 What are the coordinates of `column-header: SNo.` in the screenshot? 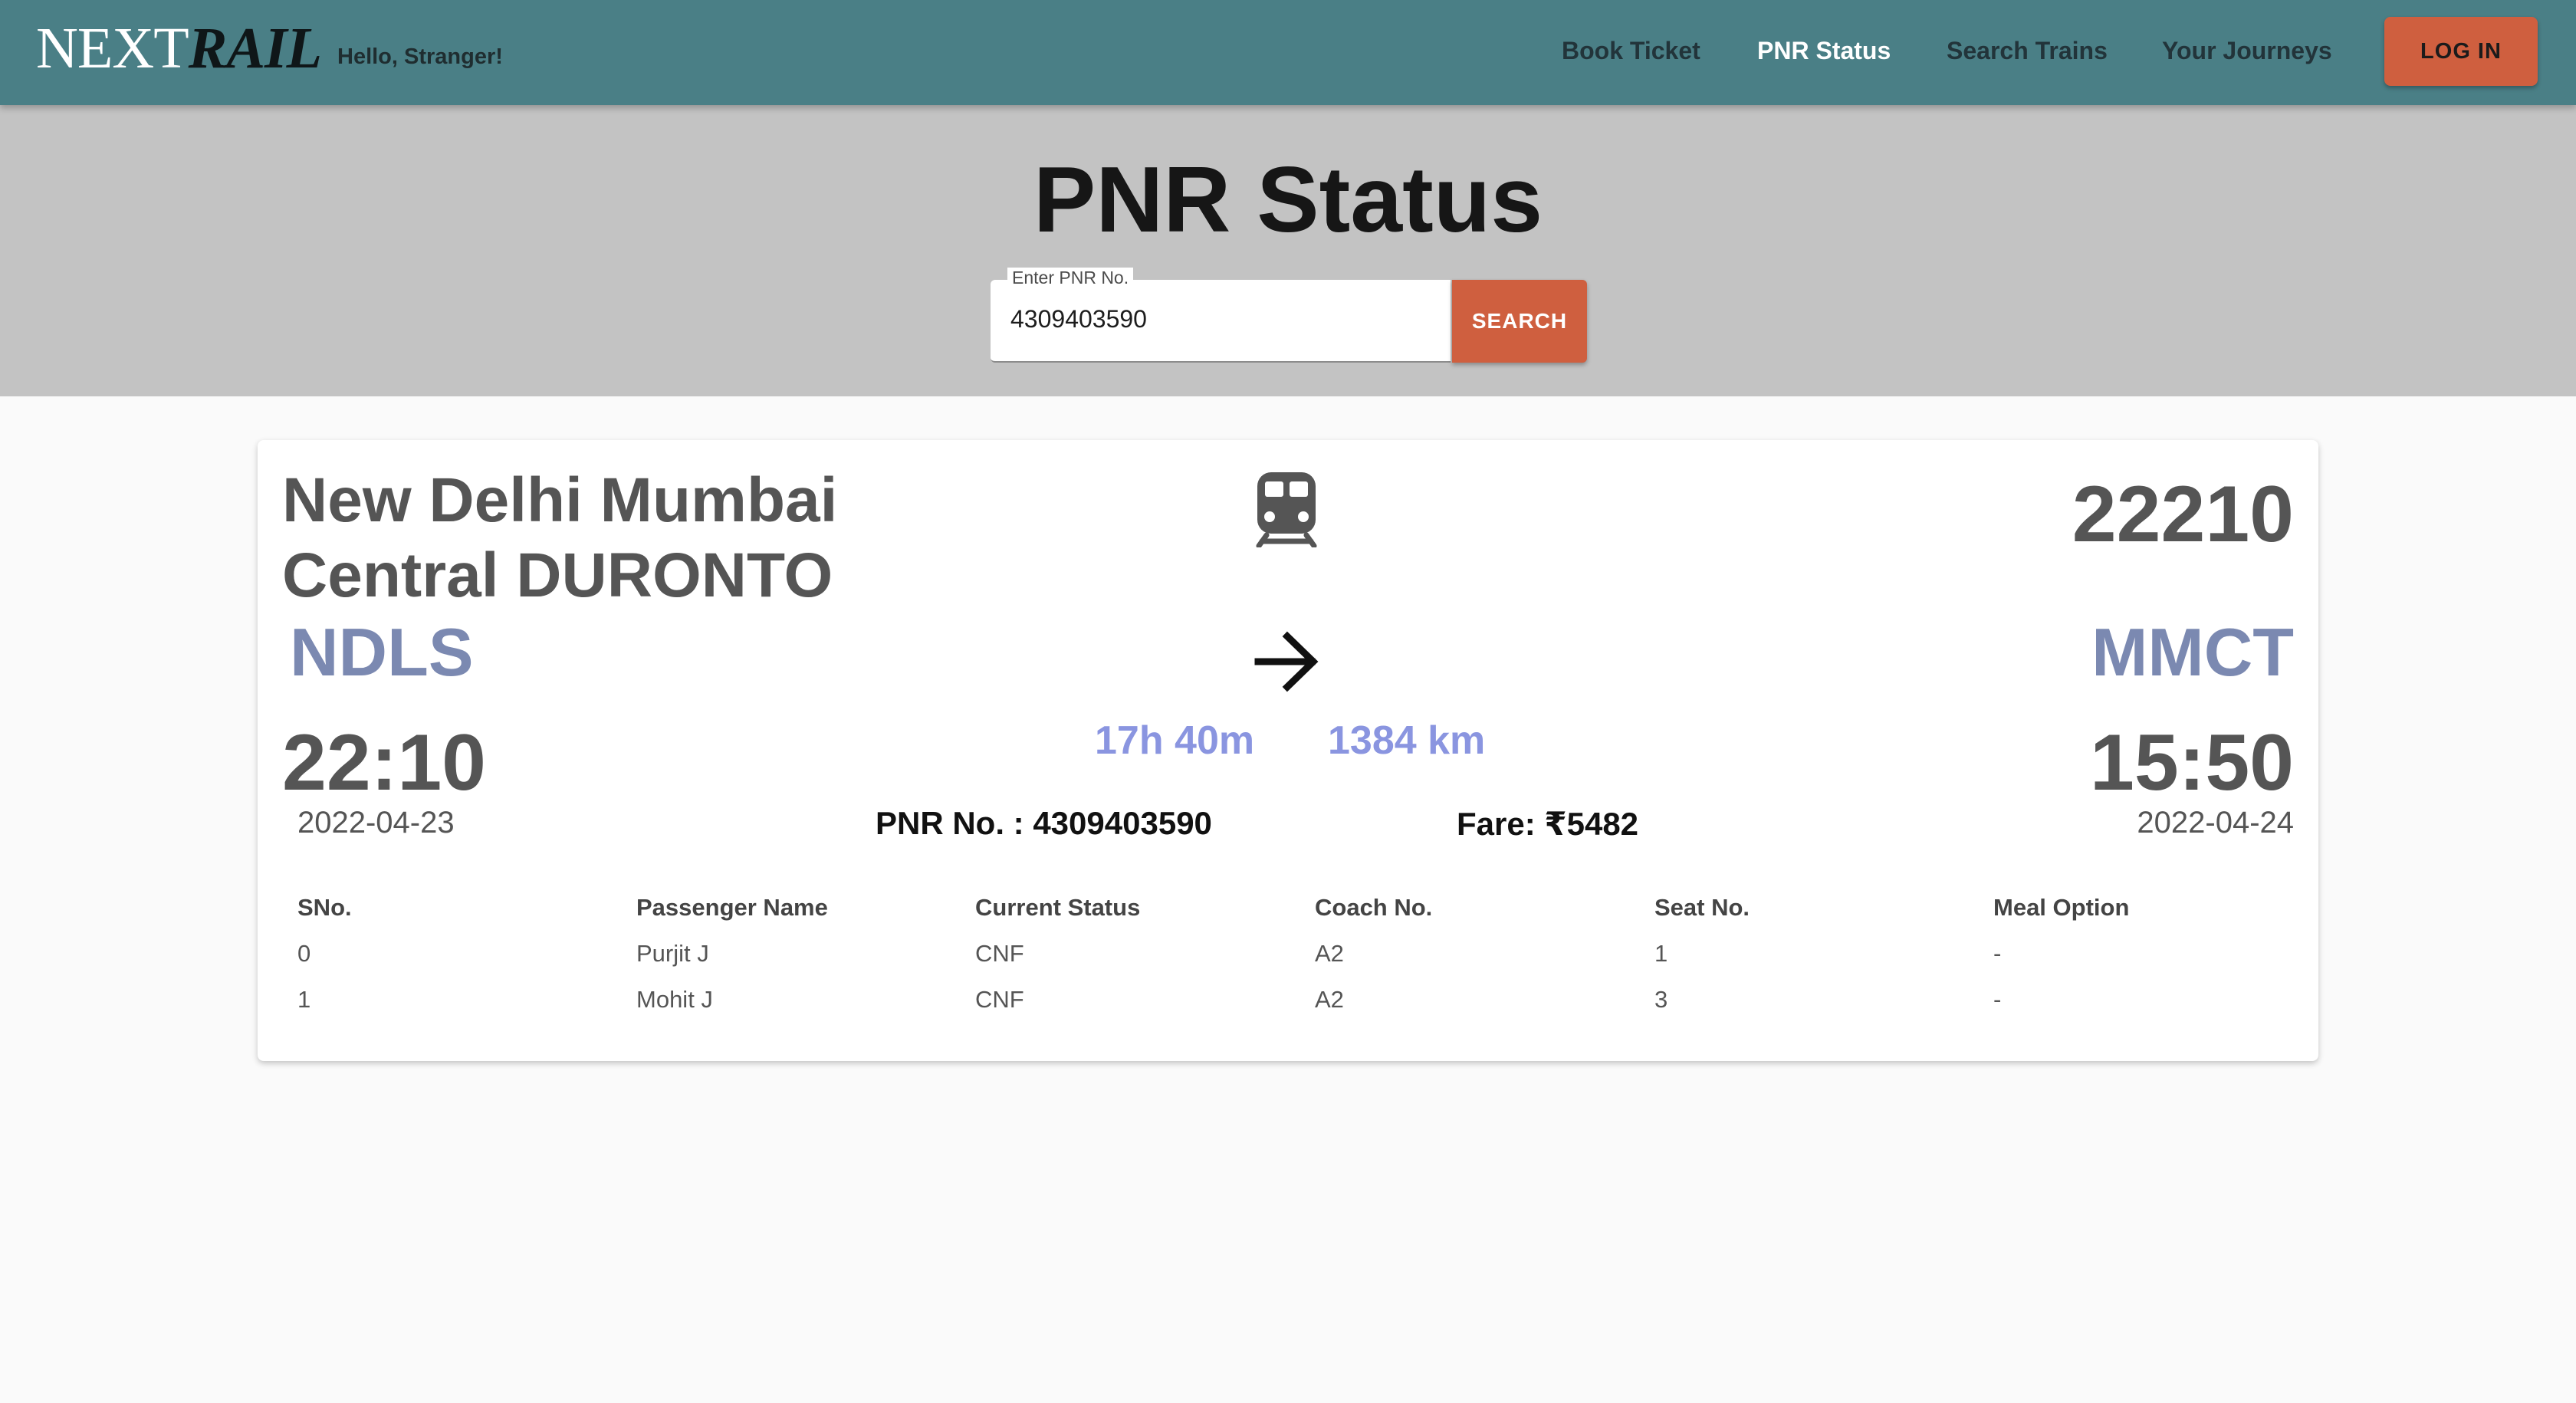 It's located at (324, 907).